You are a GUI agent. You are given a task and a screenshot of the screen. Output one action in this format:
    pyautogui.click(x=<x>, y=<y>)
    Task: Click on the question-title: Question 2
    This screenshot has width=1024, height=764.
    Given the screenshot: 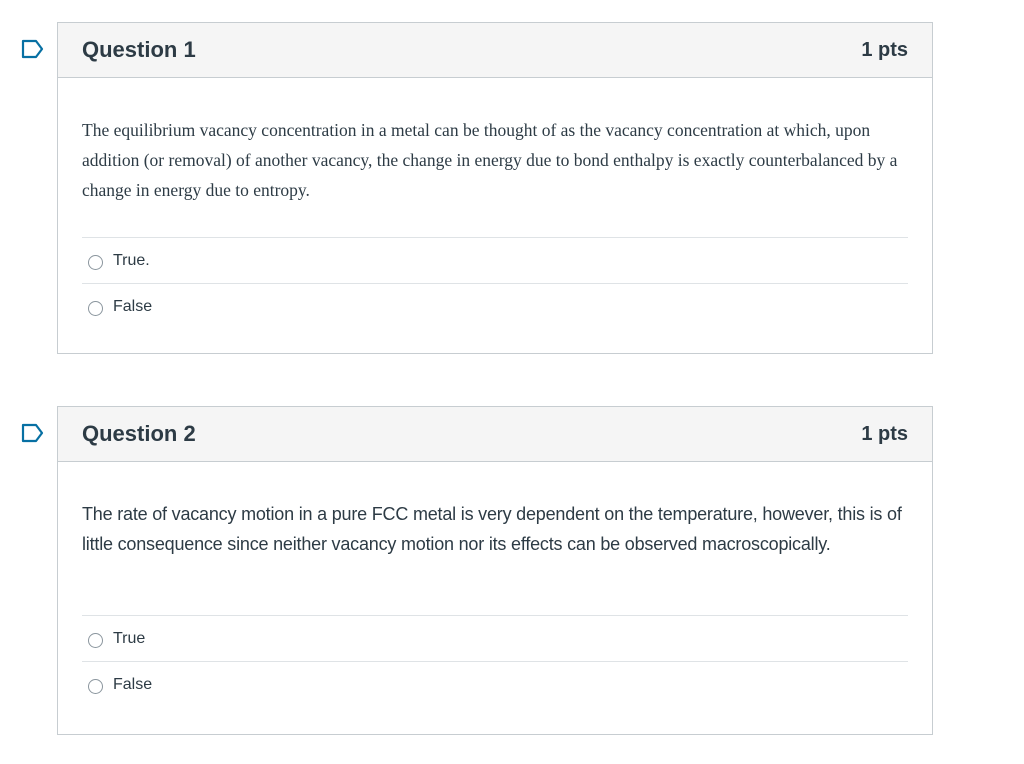 What is the action you would take?
    pyautogui.click(x=139, y=433)
    